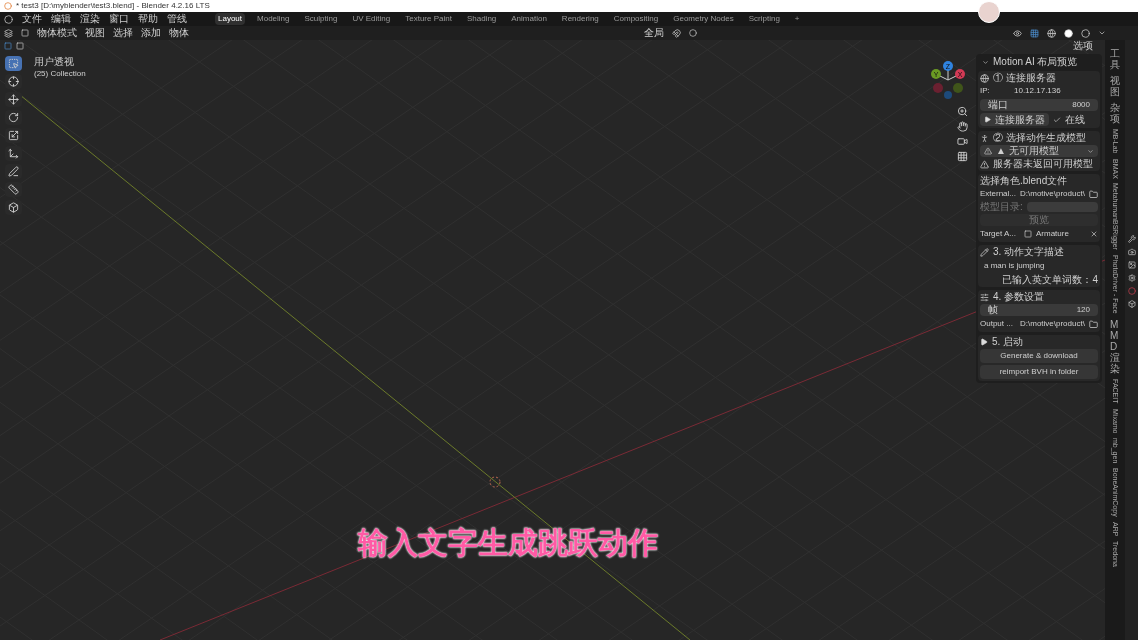 This screenshot has height=640, width=1138. Describe the element at coordinates (962, 111) in the screenshot. I see `zoom-icon` at that location.